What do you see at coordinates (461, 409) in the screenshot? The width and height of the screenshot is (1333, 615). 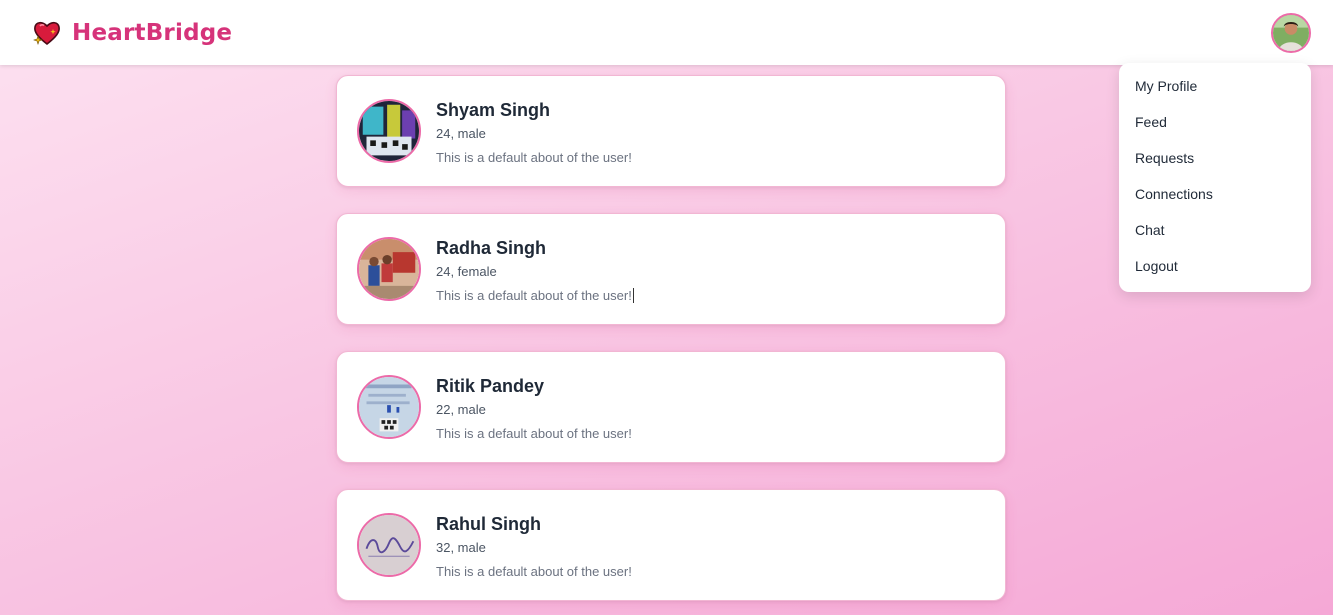 I see `user-age-gender: 22, male` at bounding box center [461, 409].